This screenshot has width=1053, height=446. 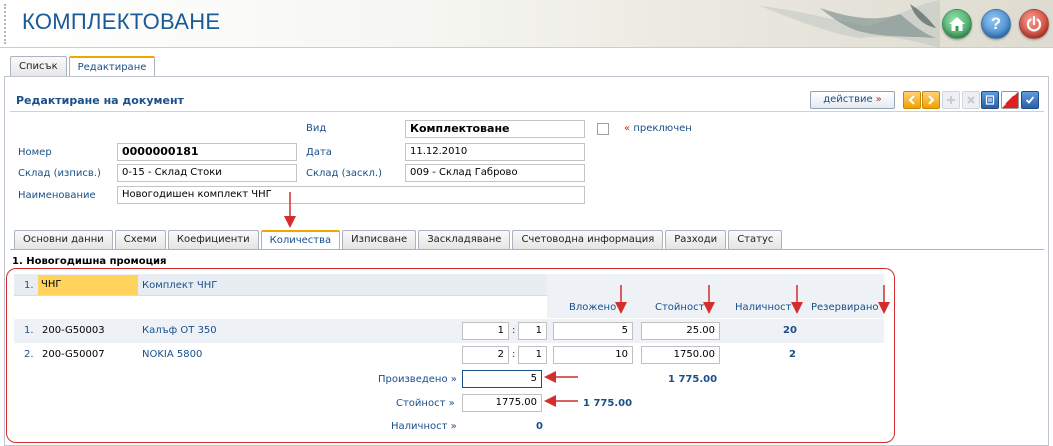 I want to click on document-title: Редактиране на документ, so click(x=100, y=100).